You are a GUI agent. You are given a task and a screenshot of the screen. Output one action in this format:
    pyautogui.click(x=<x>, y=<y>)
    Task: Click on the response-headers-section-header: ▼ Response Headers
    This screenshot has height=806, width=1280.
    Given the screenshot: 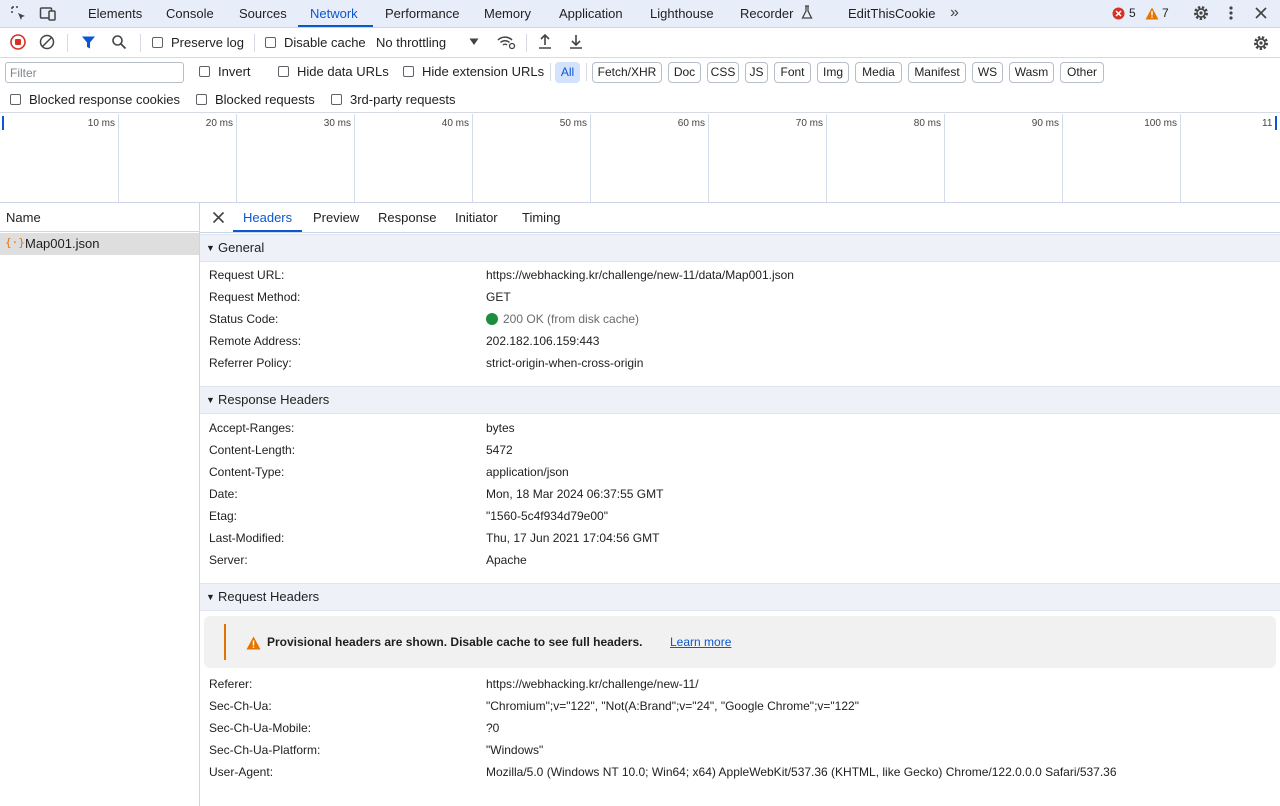 What is the action you would take?
    pyautogui.click(x=740, y=400)
    